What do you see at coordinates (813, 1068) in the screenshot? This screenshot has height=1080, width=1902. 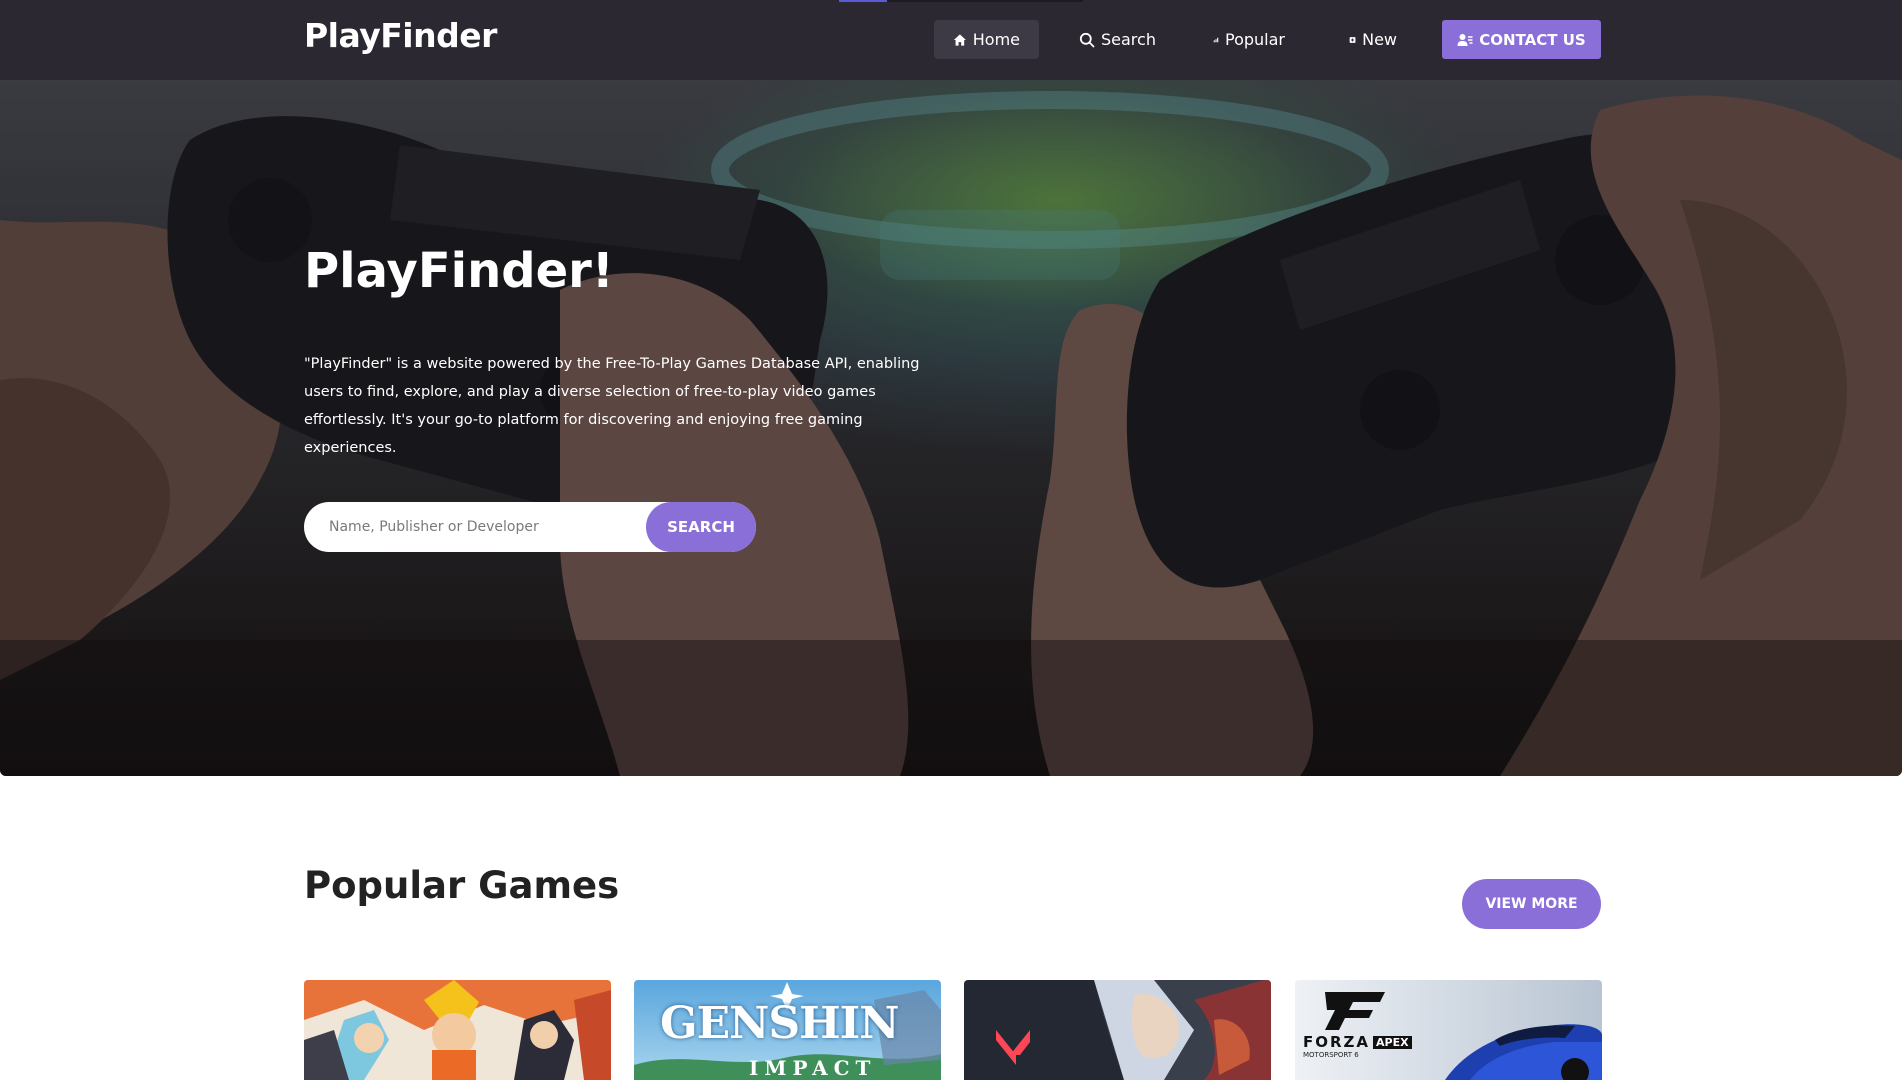 I see `genshin-logo-subtext: IMPACT` at bounding box center [813, 1068].